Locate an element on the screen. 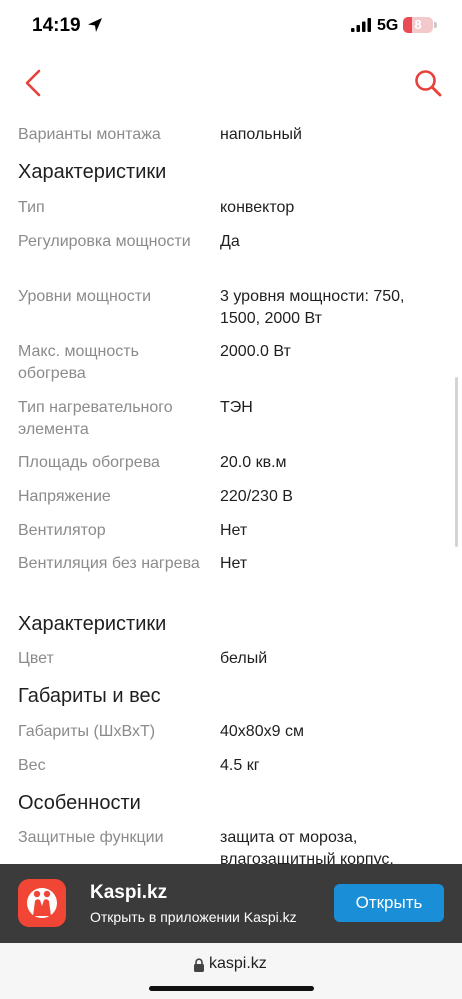 This screenshot has width=462, height=999. open-in-app-button: Открыть is located at coordinates (389, 903).